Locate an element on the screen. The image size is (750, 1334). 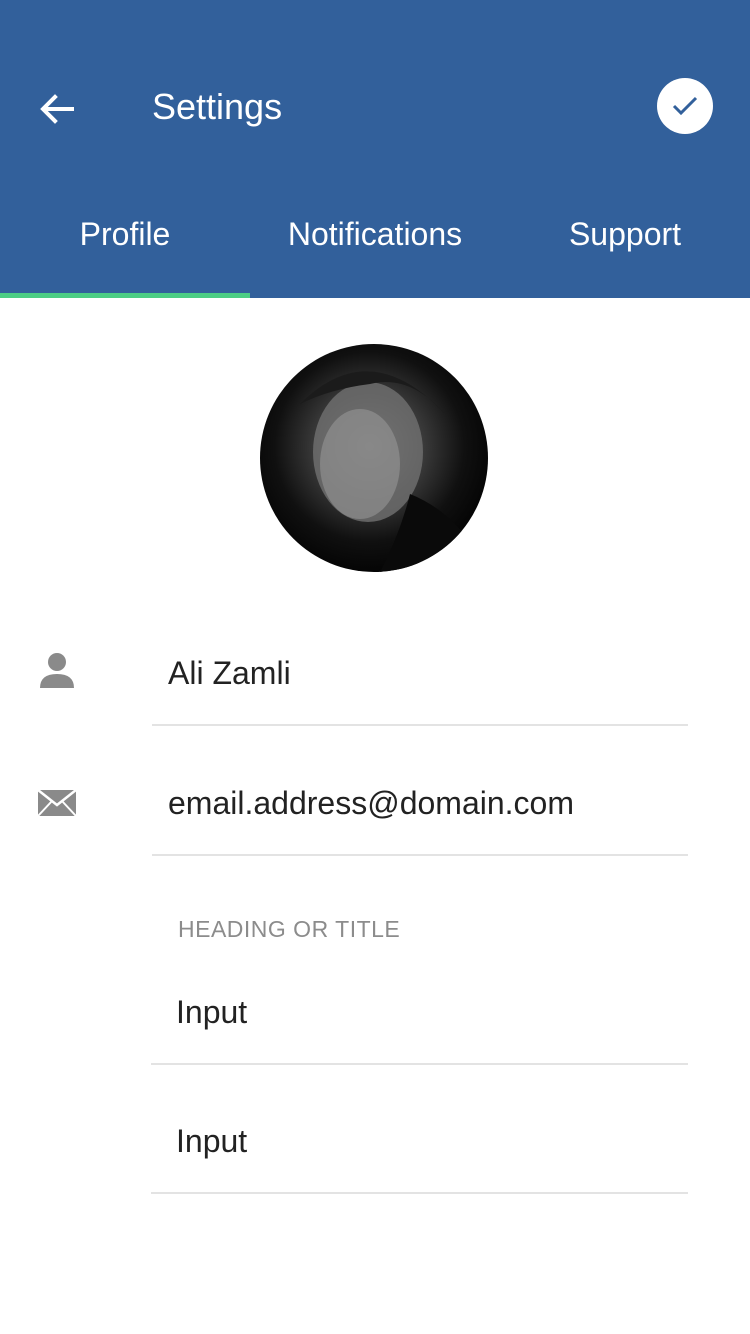
tab-notifications: Notifications is located at coordinates (375, 242).